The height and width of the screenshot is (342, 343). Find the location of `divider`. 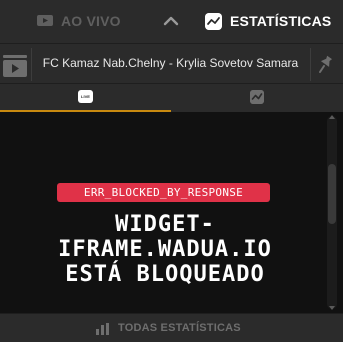

divider is located at coordinates (310, 64).